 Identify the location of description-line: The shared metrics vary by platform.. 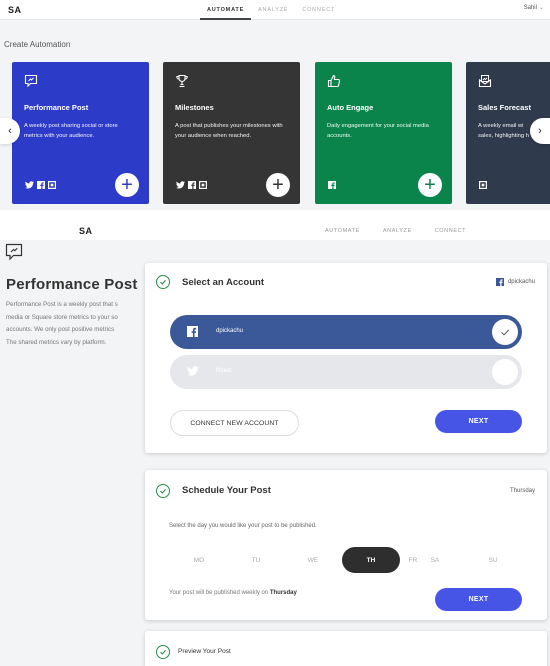
(56, 342).